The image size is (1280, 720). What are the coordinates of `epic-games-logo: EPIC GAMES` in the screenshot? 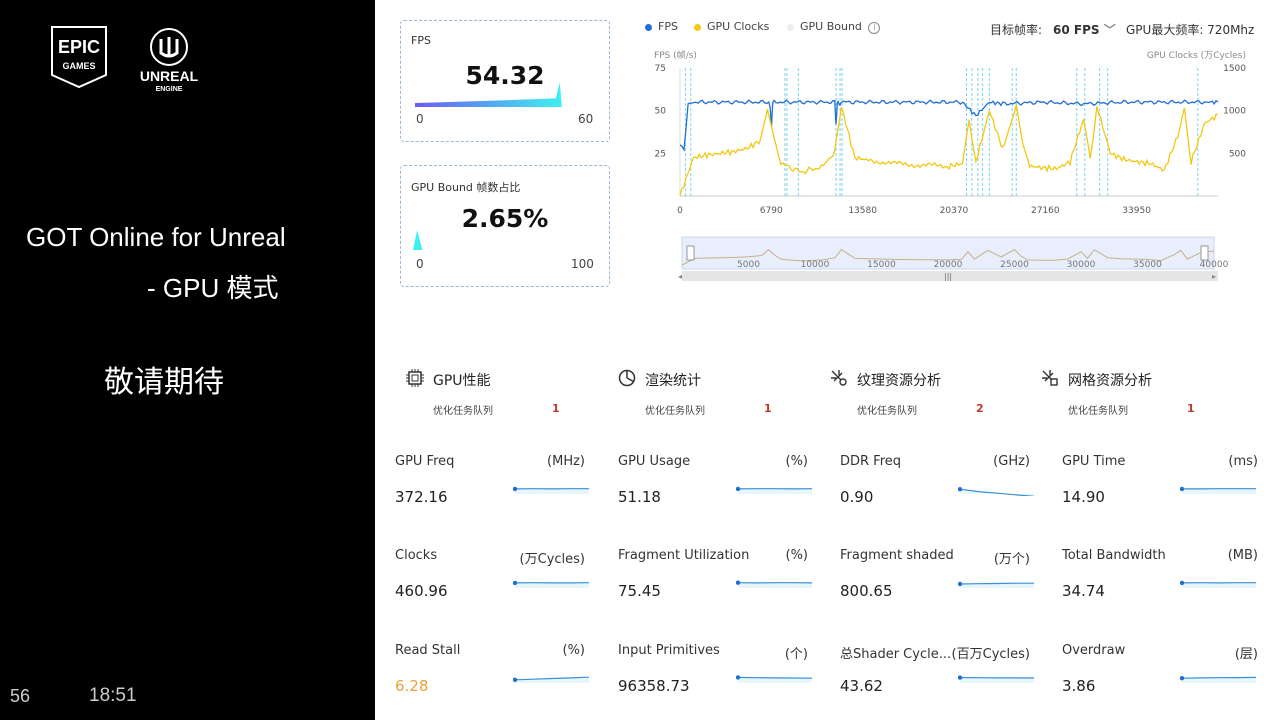 It's located at (79, 57).